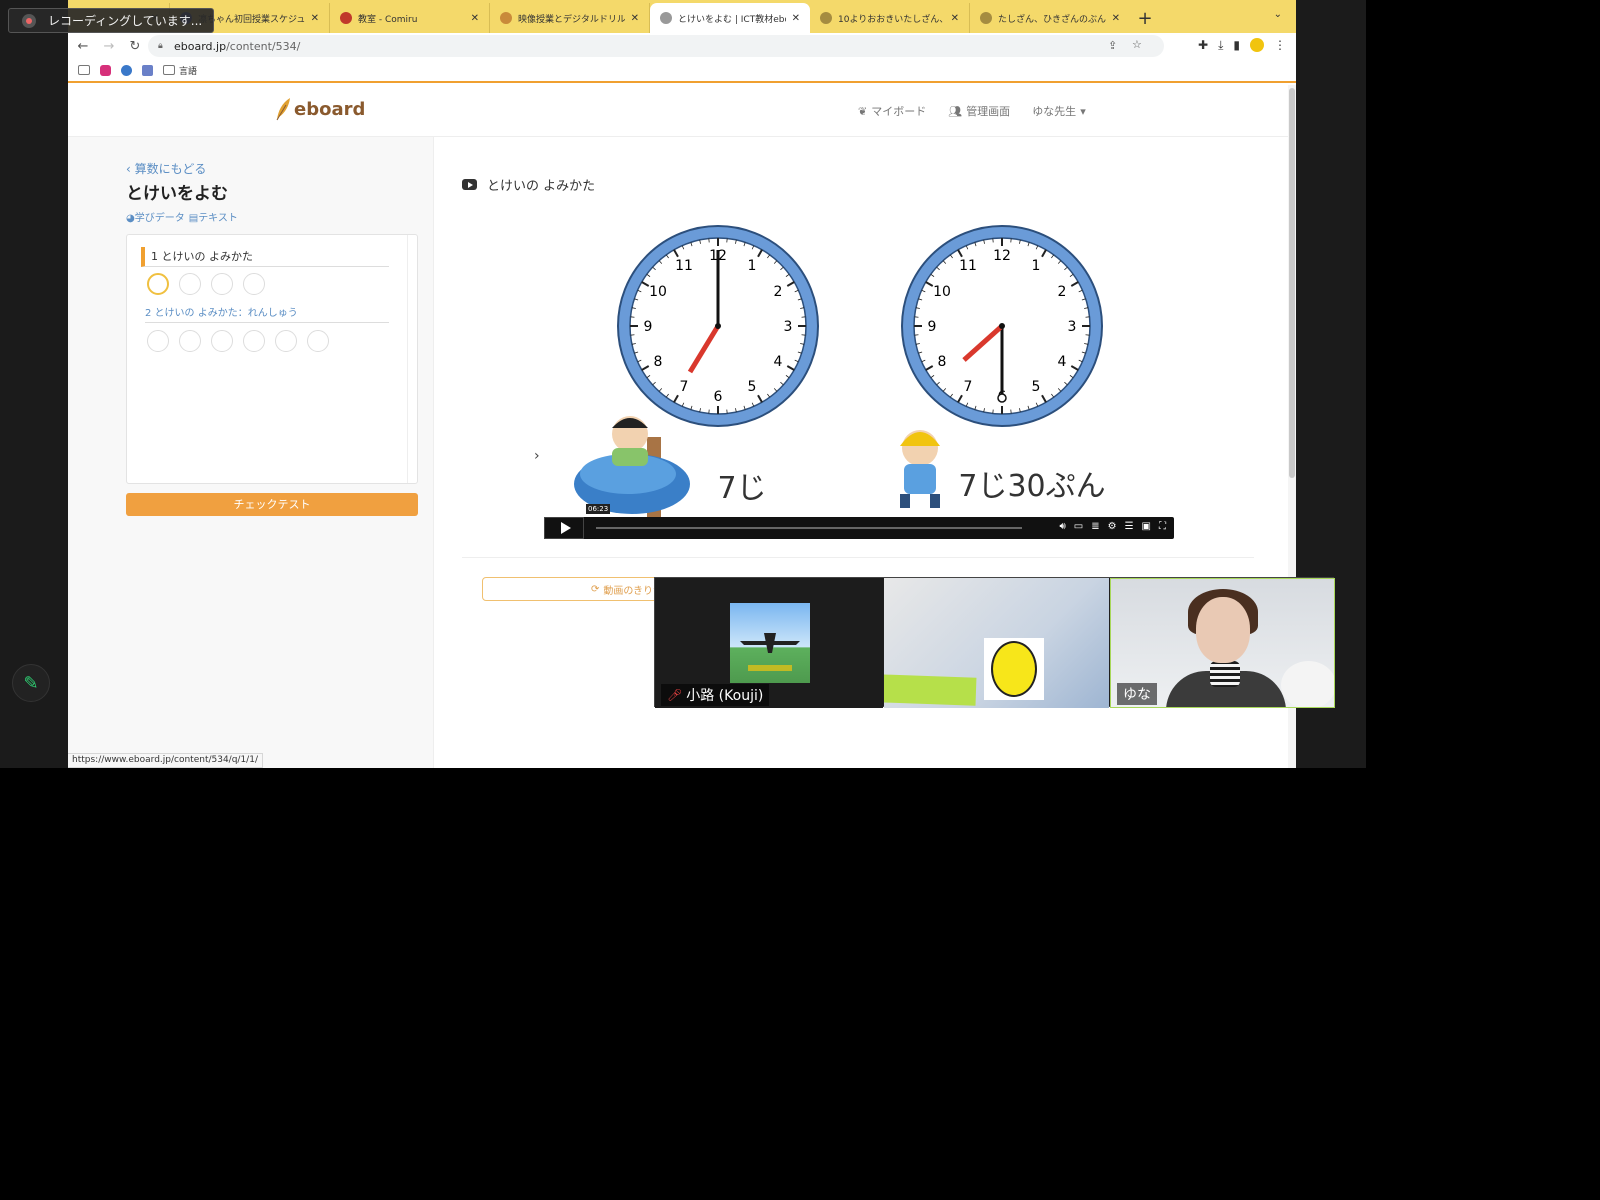  What do you see at coordinates (840, 371) in the screenshot?
I see `clocks-illustration: 12 1 2 3 4 5 6 7 8 9 10 11` at bounding box center [840, 371].